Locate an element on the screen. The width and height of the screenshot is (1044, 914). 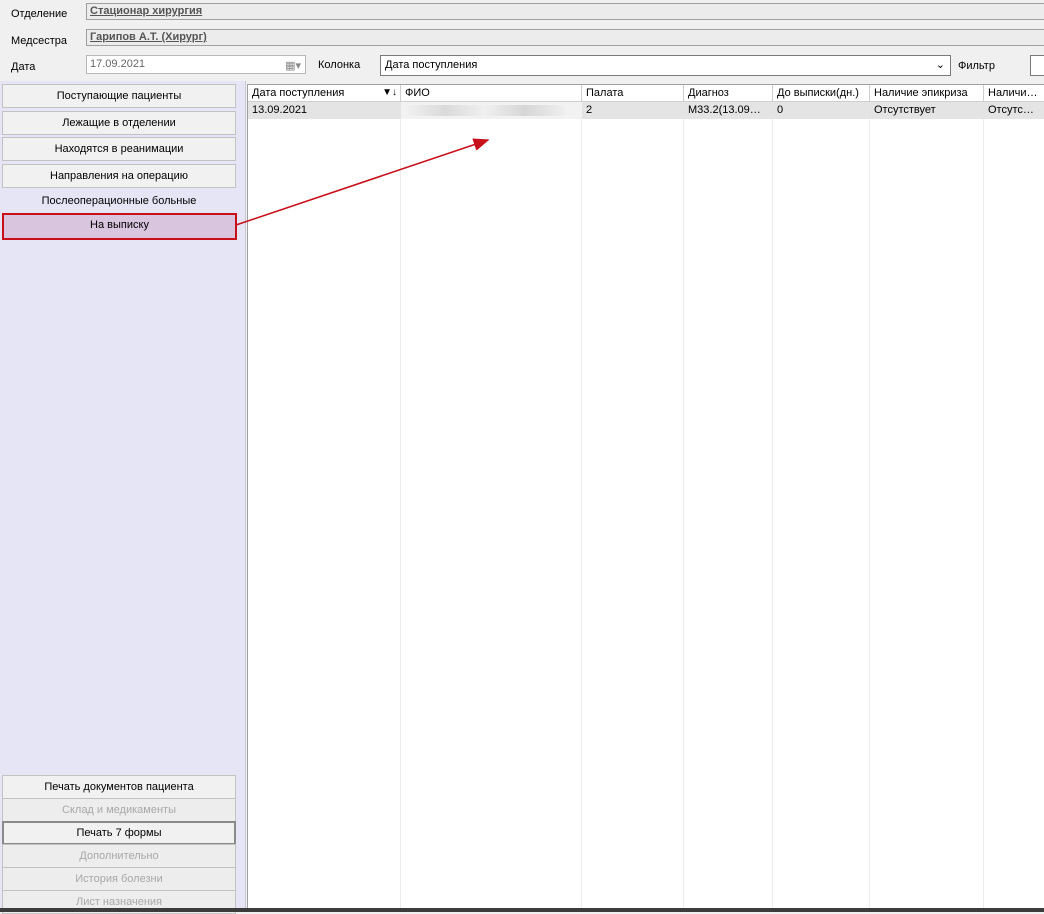
nav-postoperative-patients: Послеоперационные больные is located at coordinates (119, 201).